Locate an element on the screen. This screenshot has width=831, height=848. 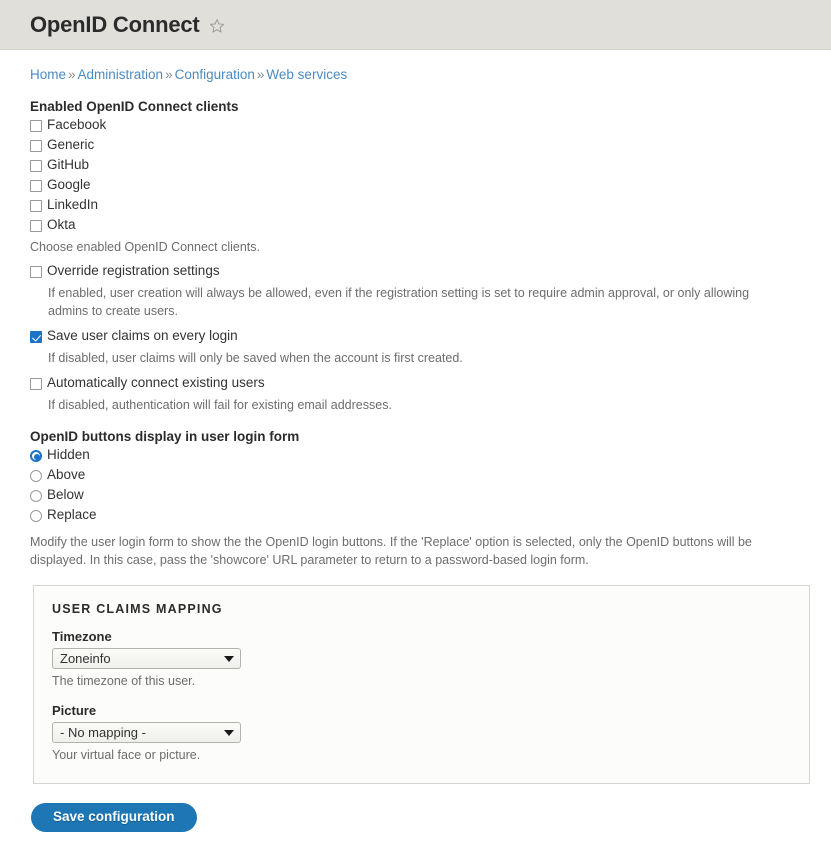
select-timezone: Zoneinfo is located at coordinates (146, 658).